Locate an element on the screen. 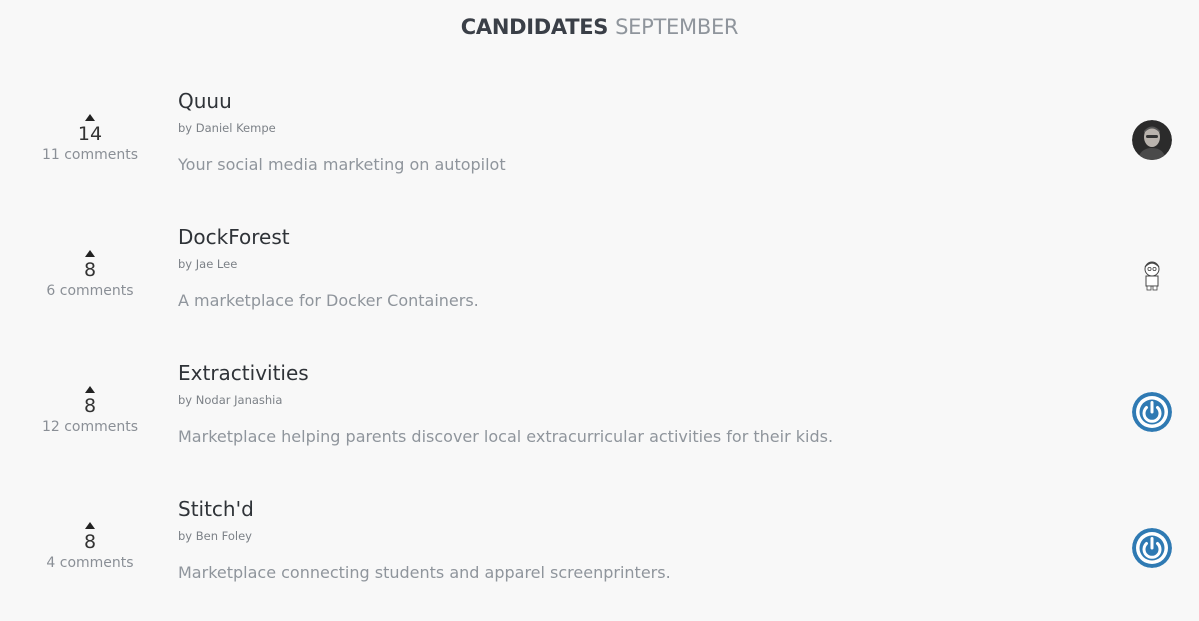  page-title-main: CANDIDATES is located at coordinates (534, 27).